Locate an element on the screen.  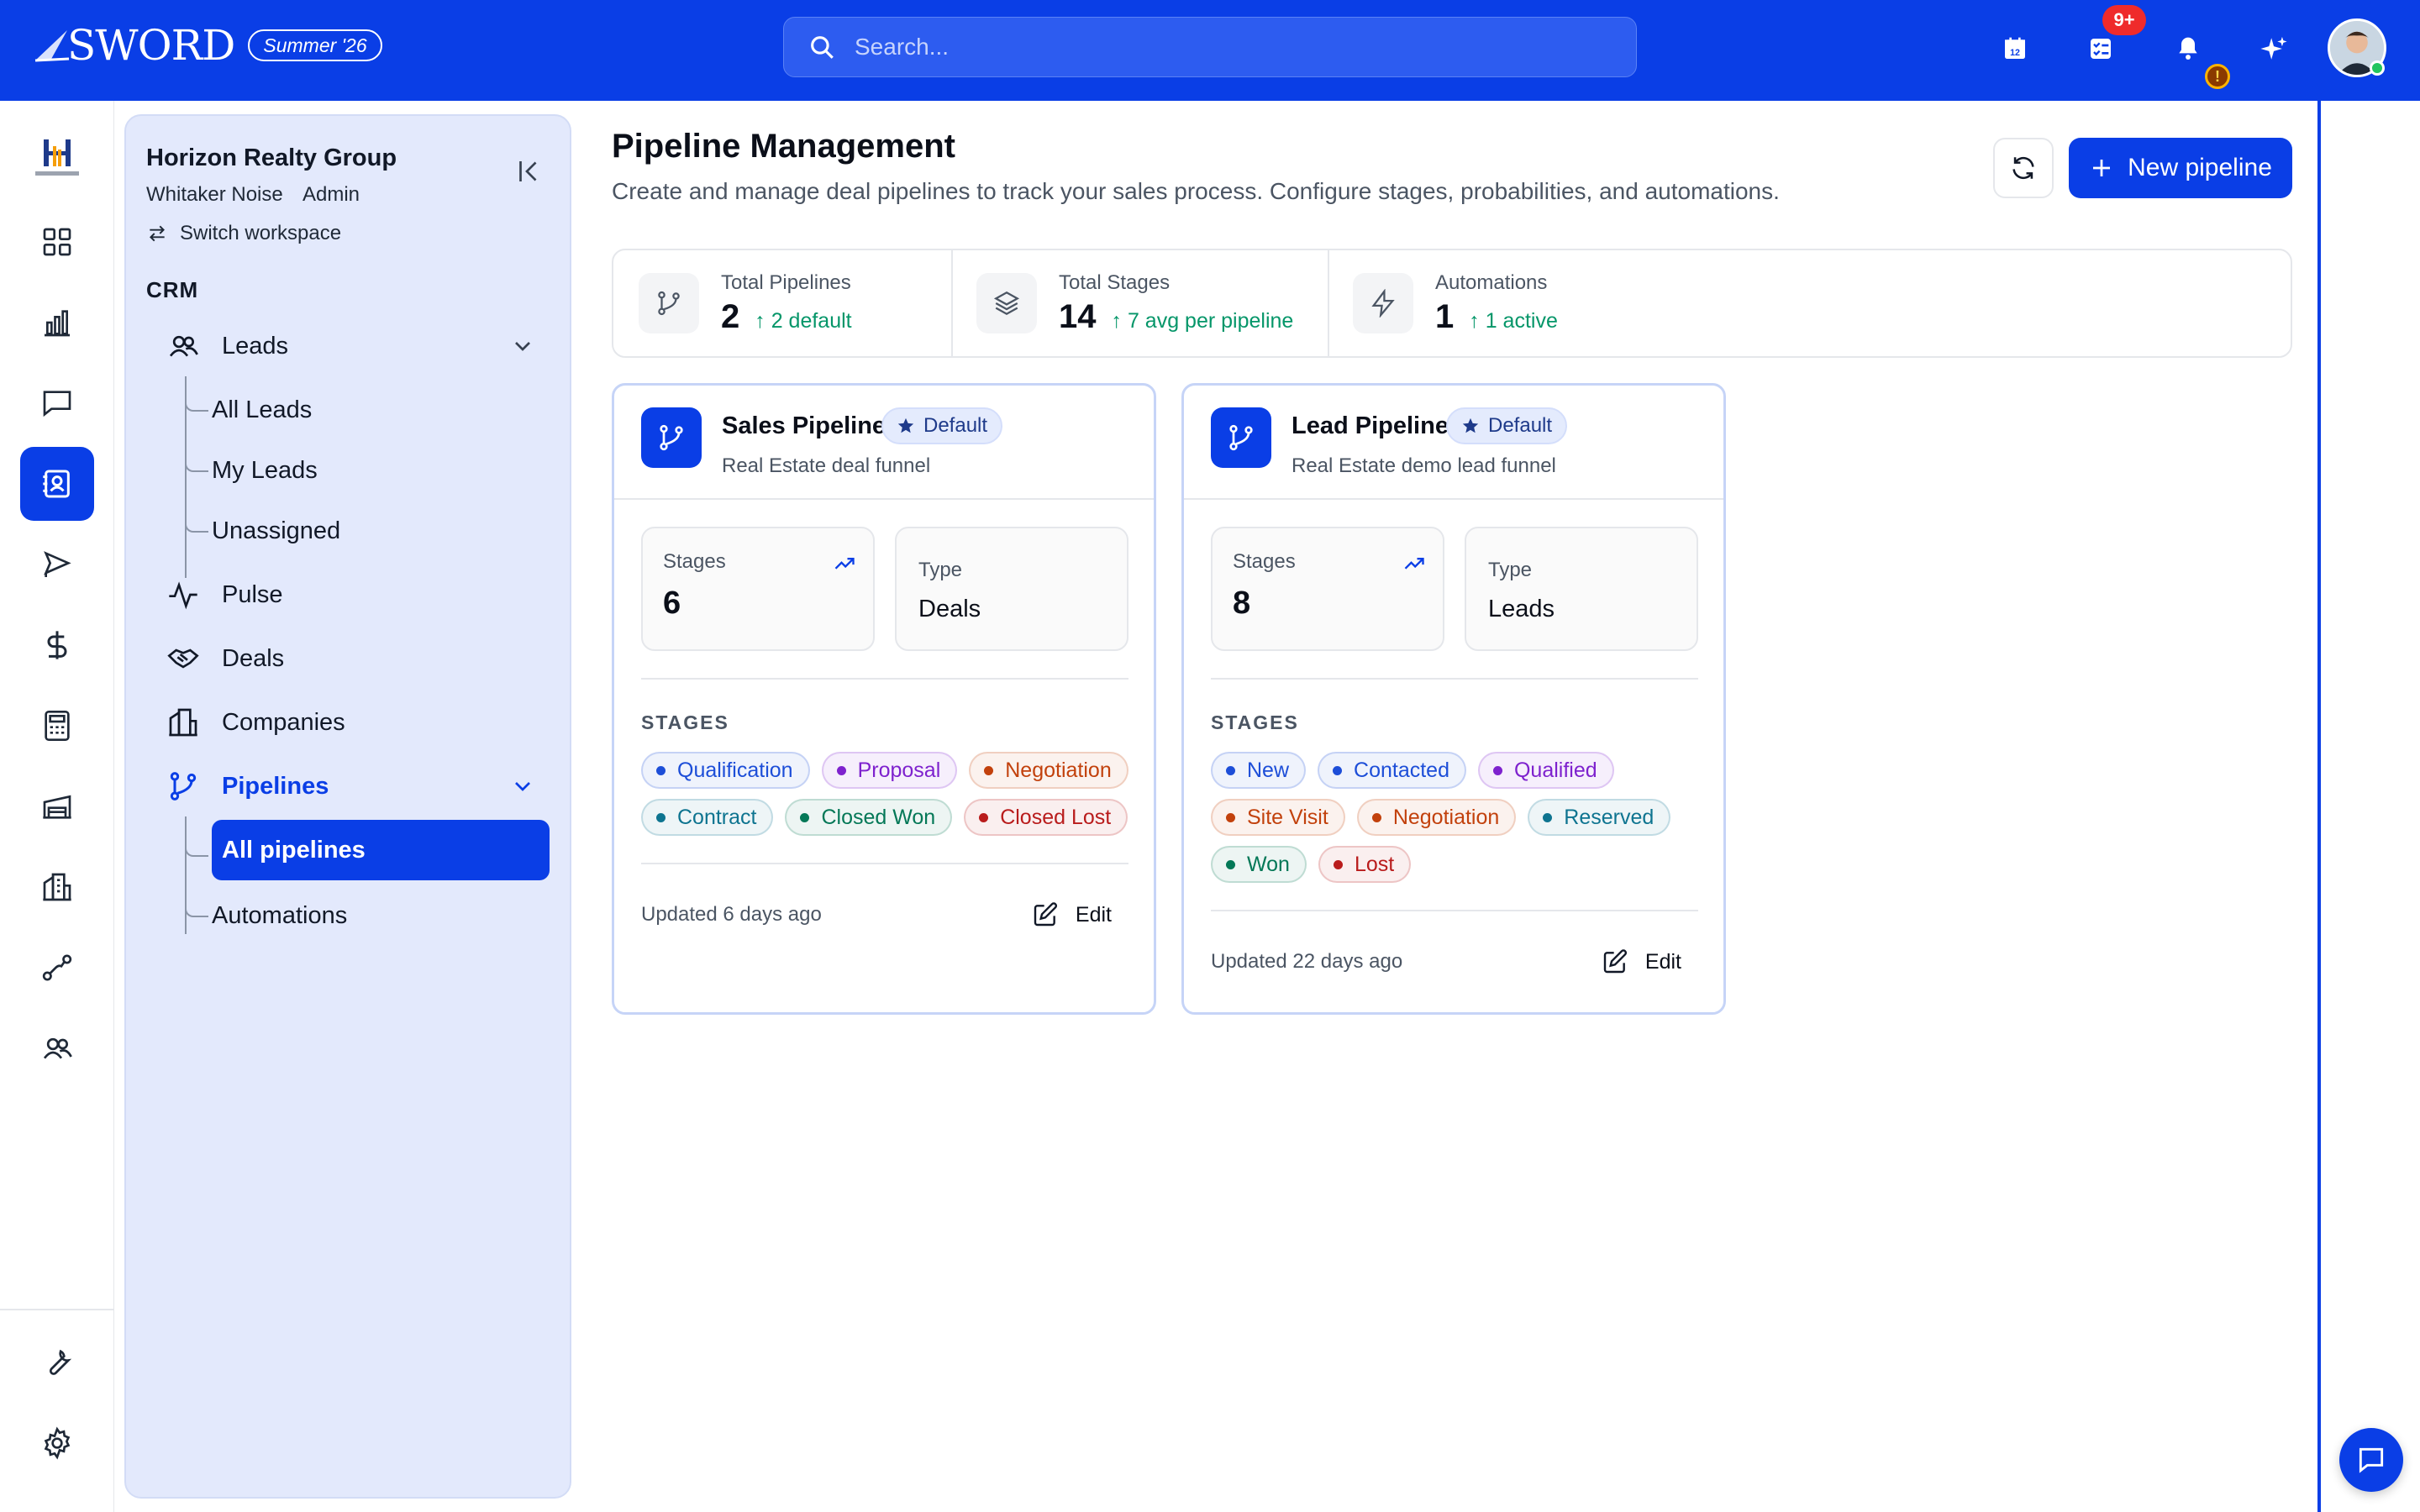
nav-automations: Automations is located at coordinates (279, 915).